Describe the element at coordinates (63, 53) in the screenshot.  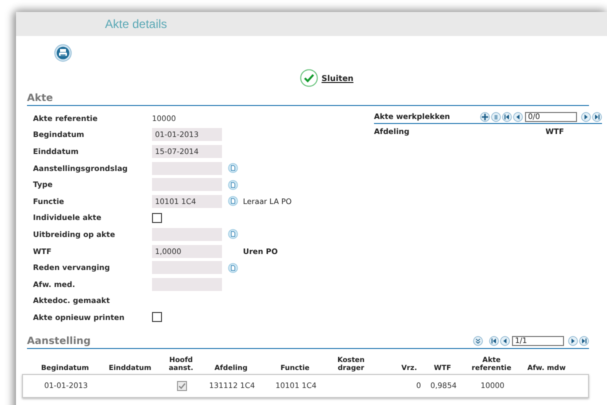
I see `print-icon` at that location.